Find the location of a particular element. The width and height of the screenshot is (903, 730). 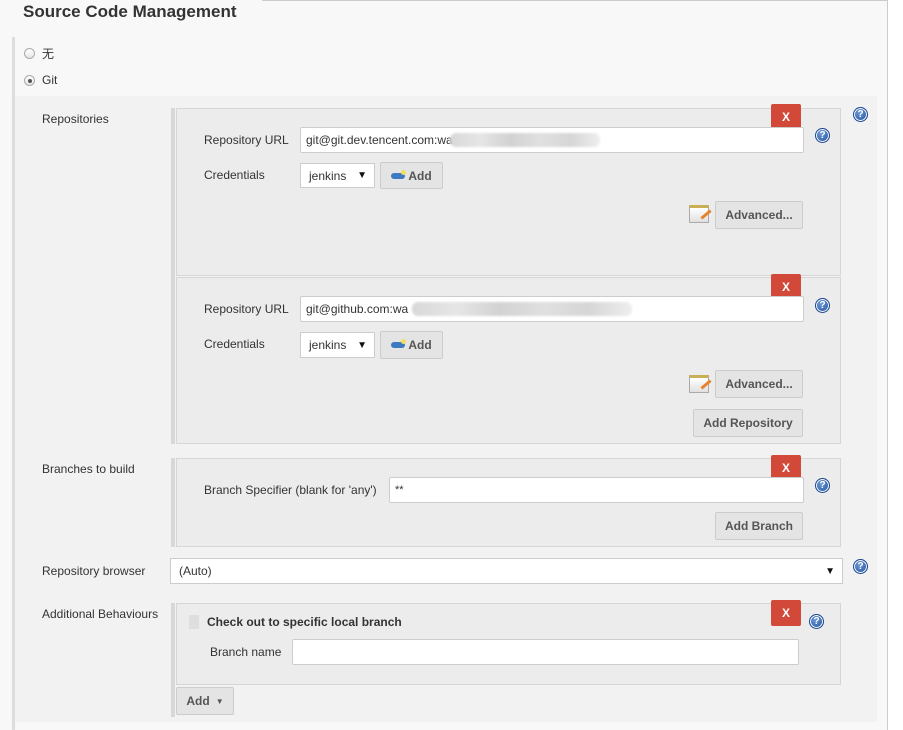

repositories-help-icon: ? is located at coordinates (860, 114).